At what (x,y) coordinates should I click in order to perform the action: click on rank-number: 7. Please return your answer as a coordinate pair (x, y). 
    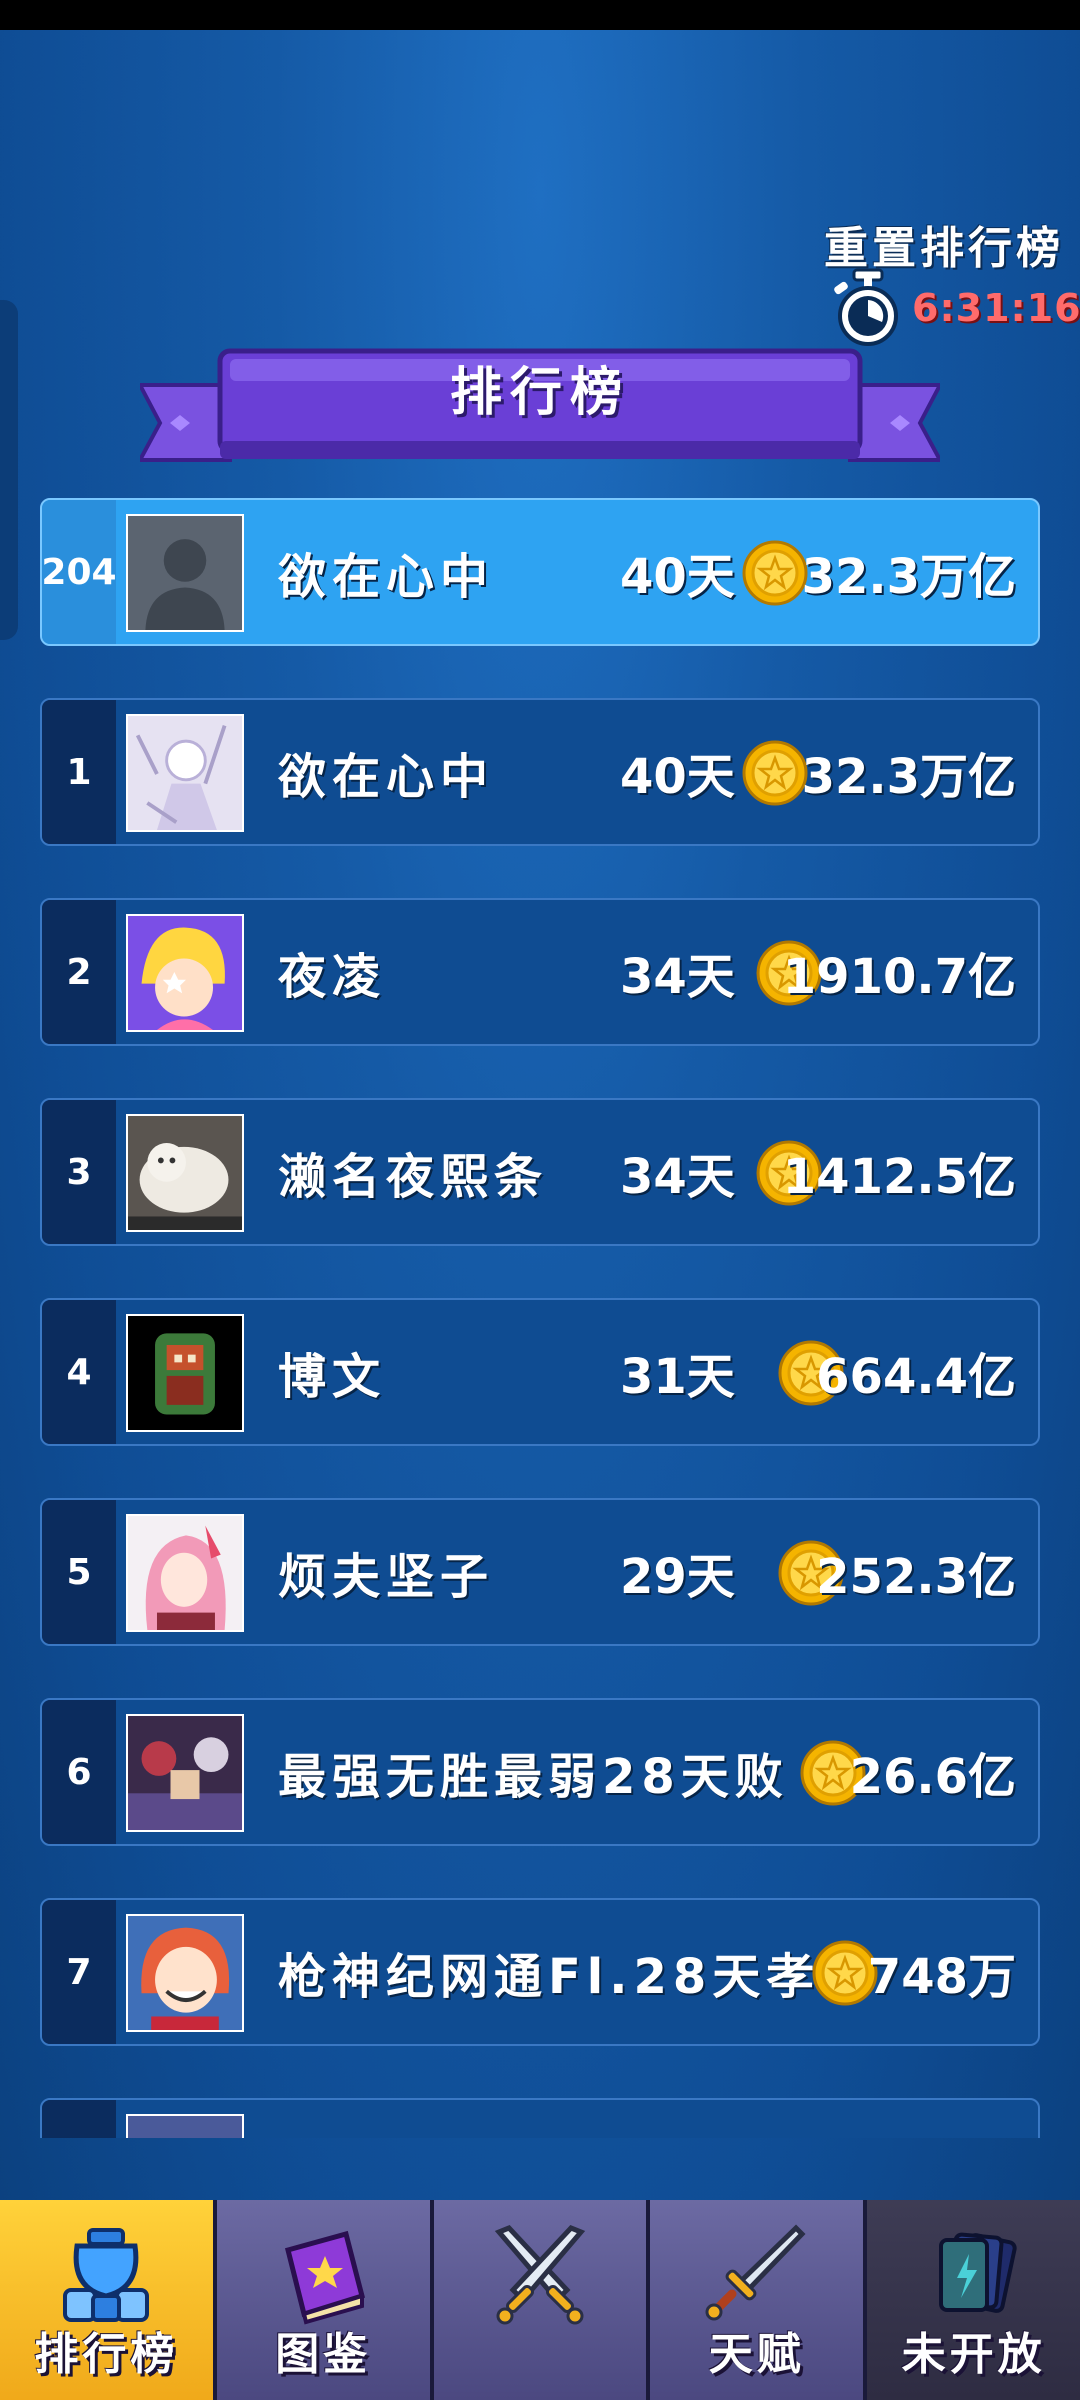
    Looking at the image, I should click on (79, 1972).